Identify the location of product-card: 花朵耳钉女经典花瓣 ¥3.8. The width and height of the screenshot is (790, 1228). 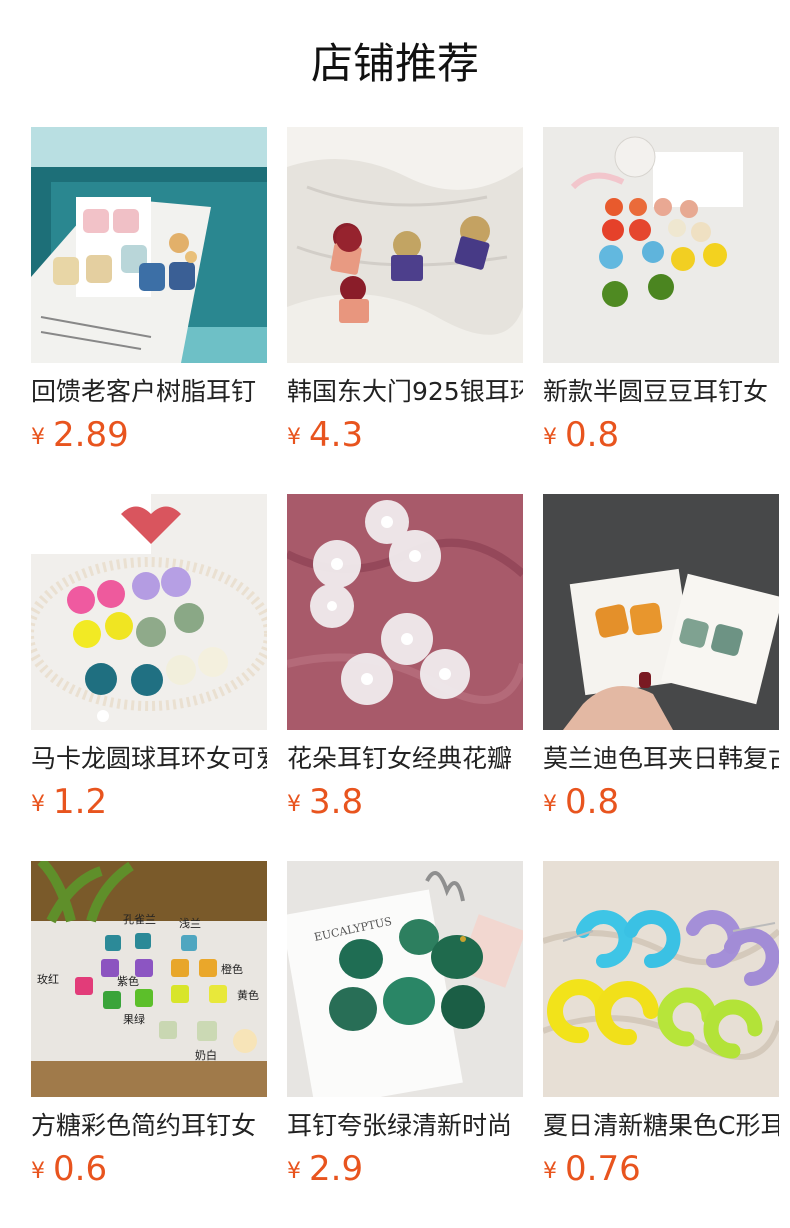
(405, 664).